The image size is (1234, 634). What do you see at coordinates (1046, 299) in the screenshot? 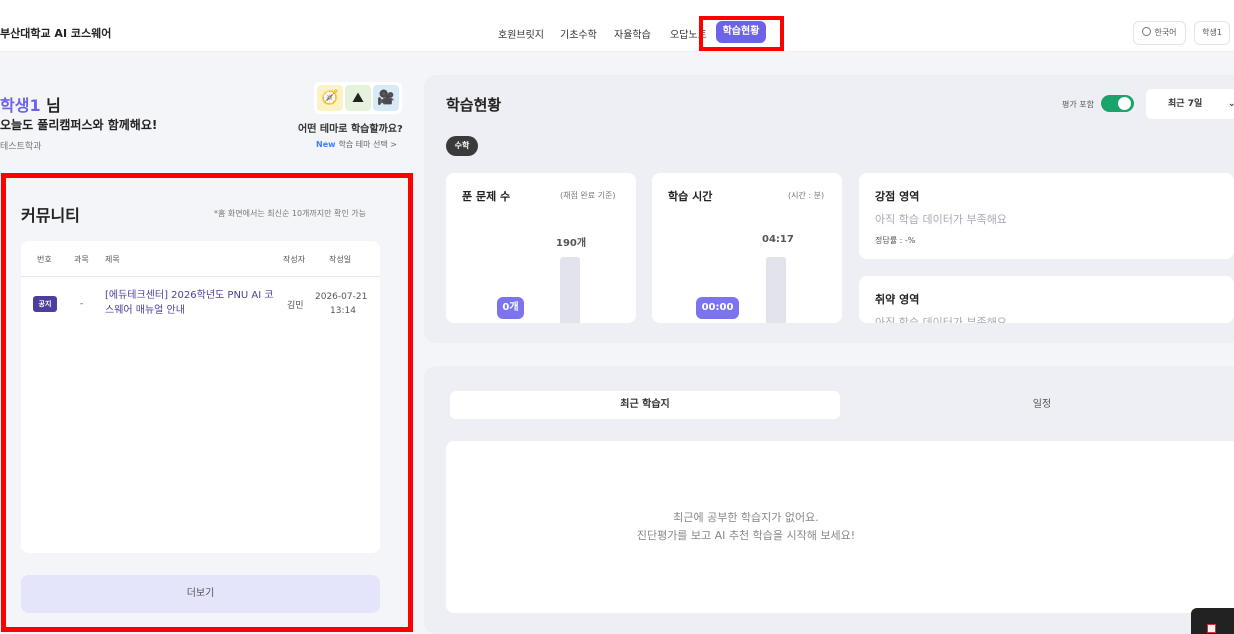
I see `weakness-card: 취약 영역 아직 학습 데이터가 부족해요` at bounding box center [1046, 299].